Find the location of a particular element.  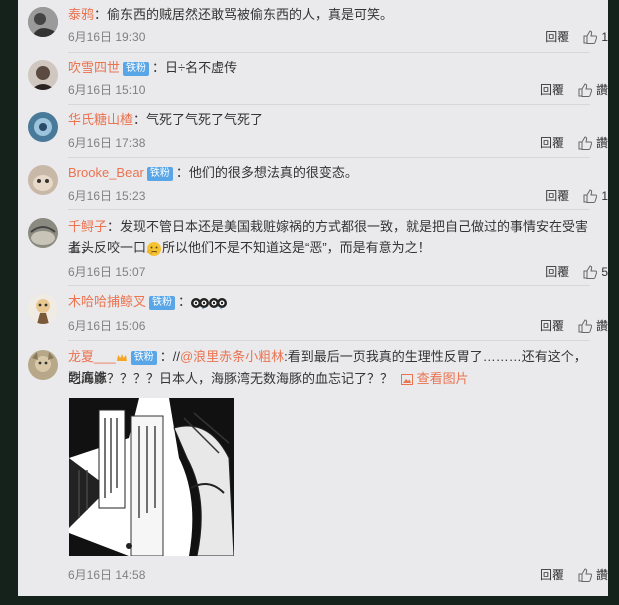

comment-text-line2b: 所以他们不是不知道这是“恶”，而是有意为之！ is located at coordinates (296, 247).